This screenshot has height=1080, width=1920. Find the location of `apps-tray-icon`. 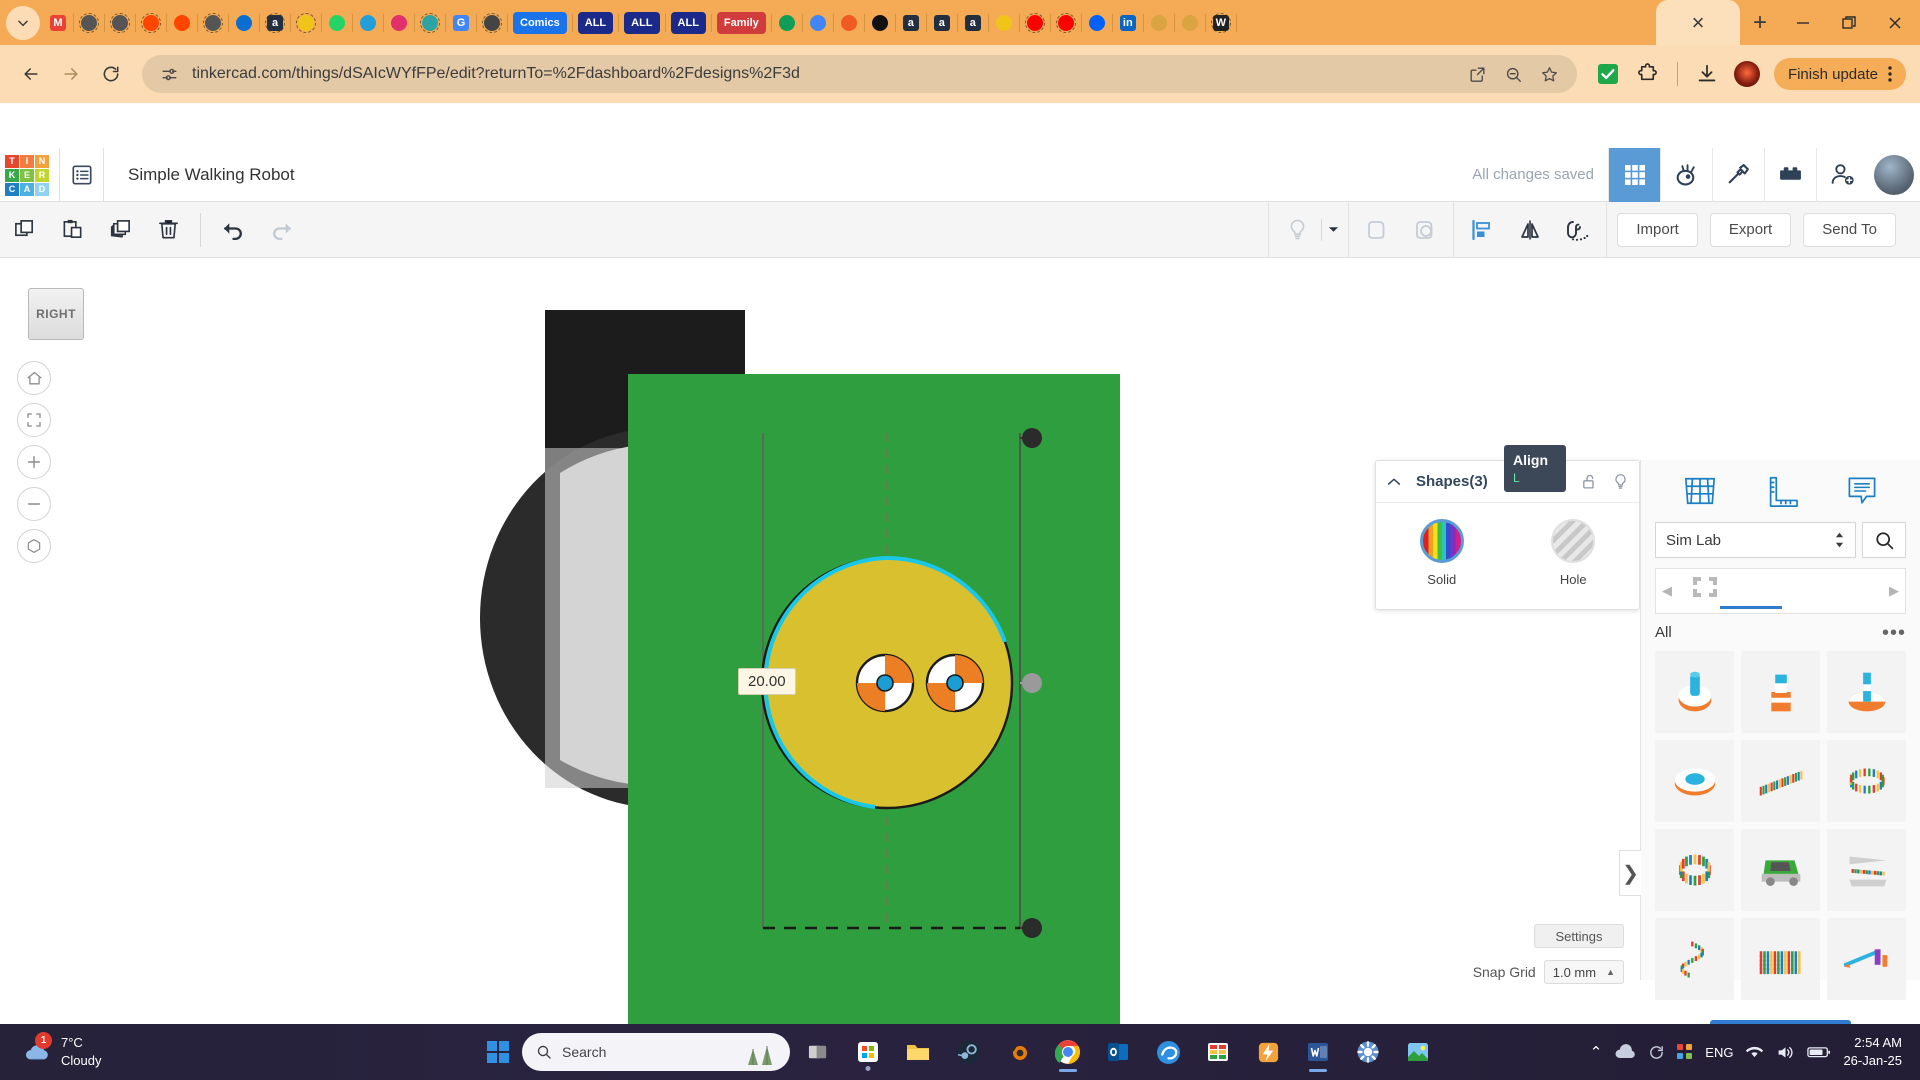

apps-tray-icon is located at coordinates (1685, 1052).